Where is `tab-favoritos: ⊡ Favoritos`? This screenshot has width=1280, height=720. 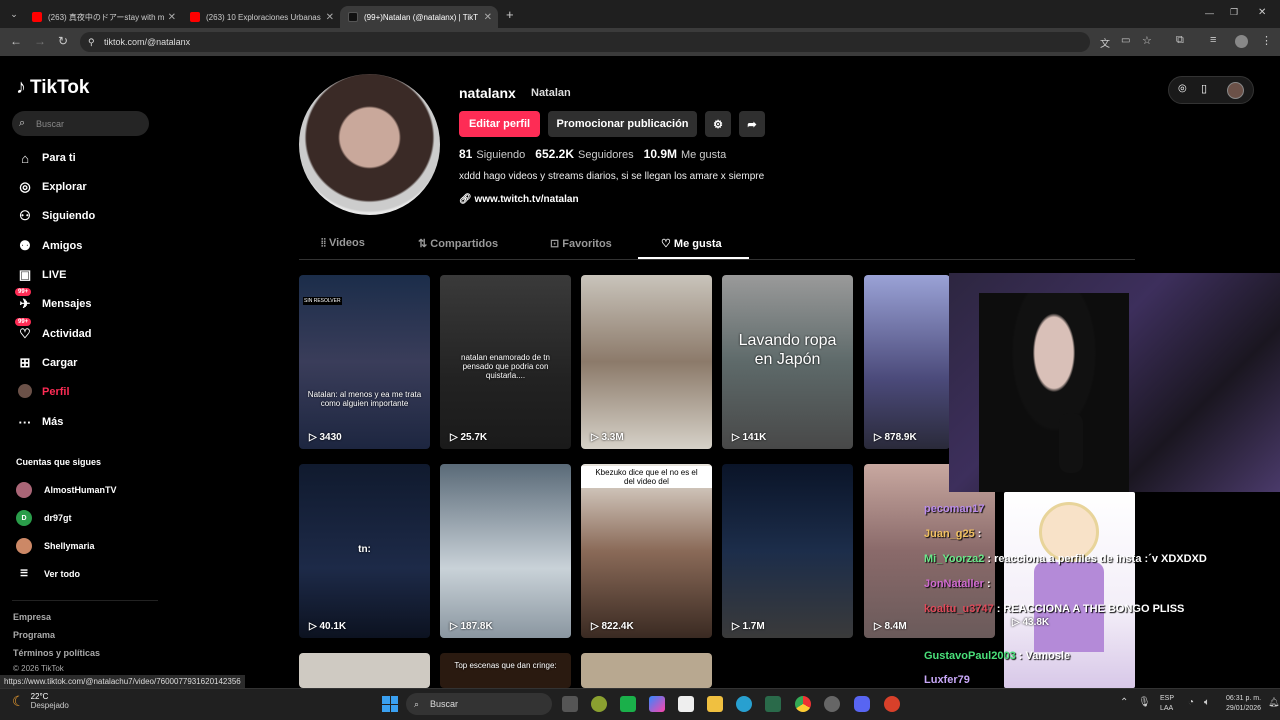 tab-favoritos: ⊡ Favoritos is located at coordinates (581, 243).